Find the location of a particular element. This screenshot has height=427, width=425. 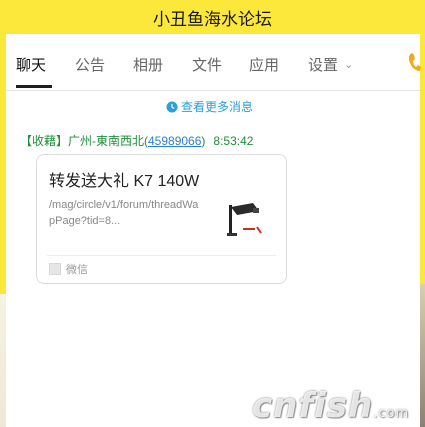

product-thumbnail-icon is located at coordinates (244, 219).